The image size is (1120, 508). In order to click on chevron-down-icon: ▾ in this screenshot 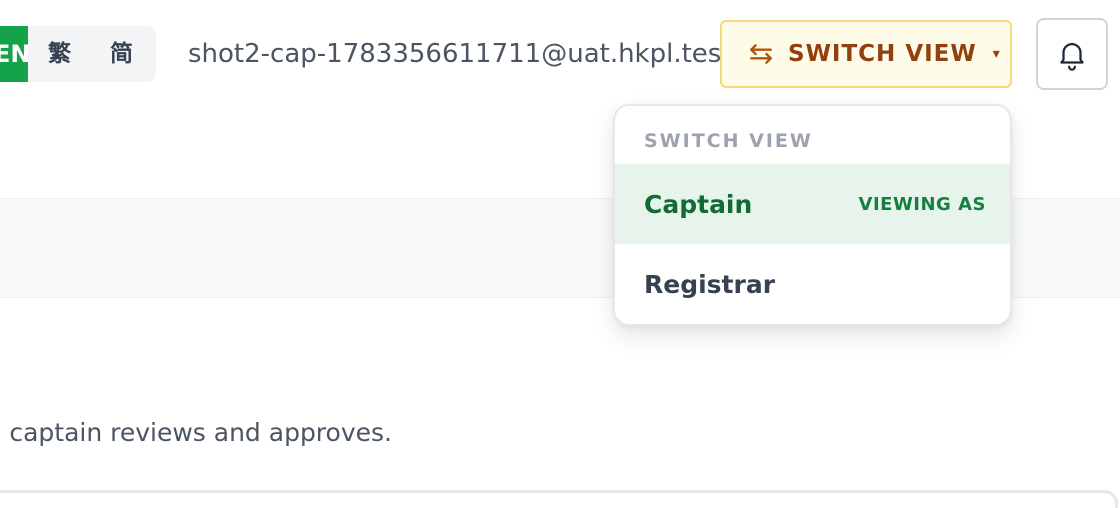, I will do `click(996, 54)`.